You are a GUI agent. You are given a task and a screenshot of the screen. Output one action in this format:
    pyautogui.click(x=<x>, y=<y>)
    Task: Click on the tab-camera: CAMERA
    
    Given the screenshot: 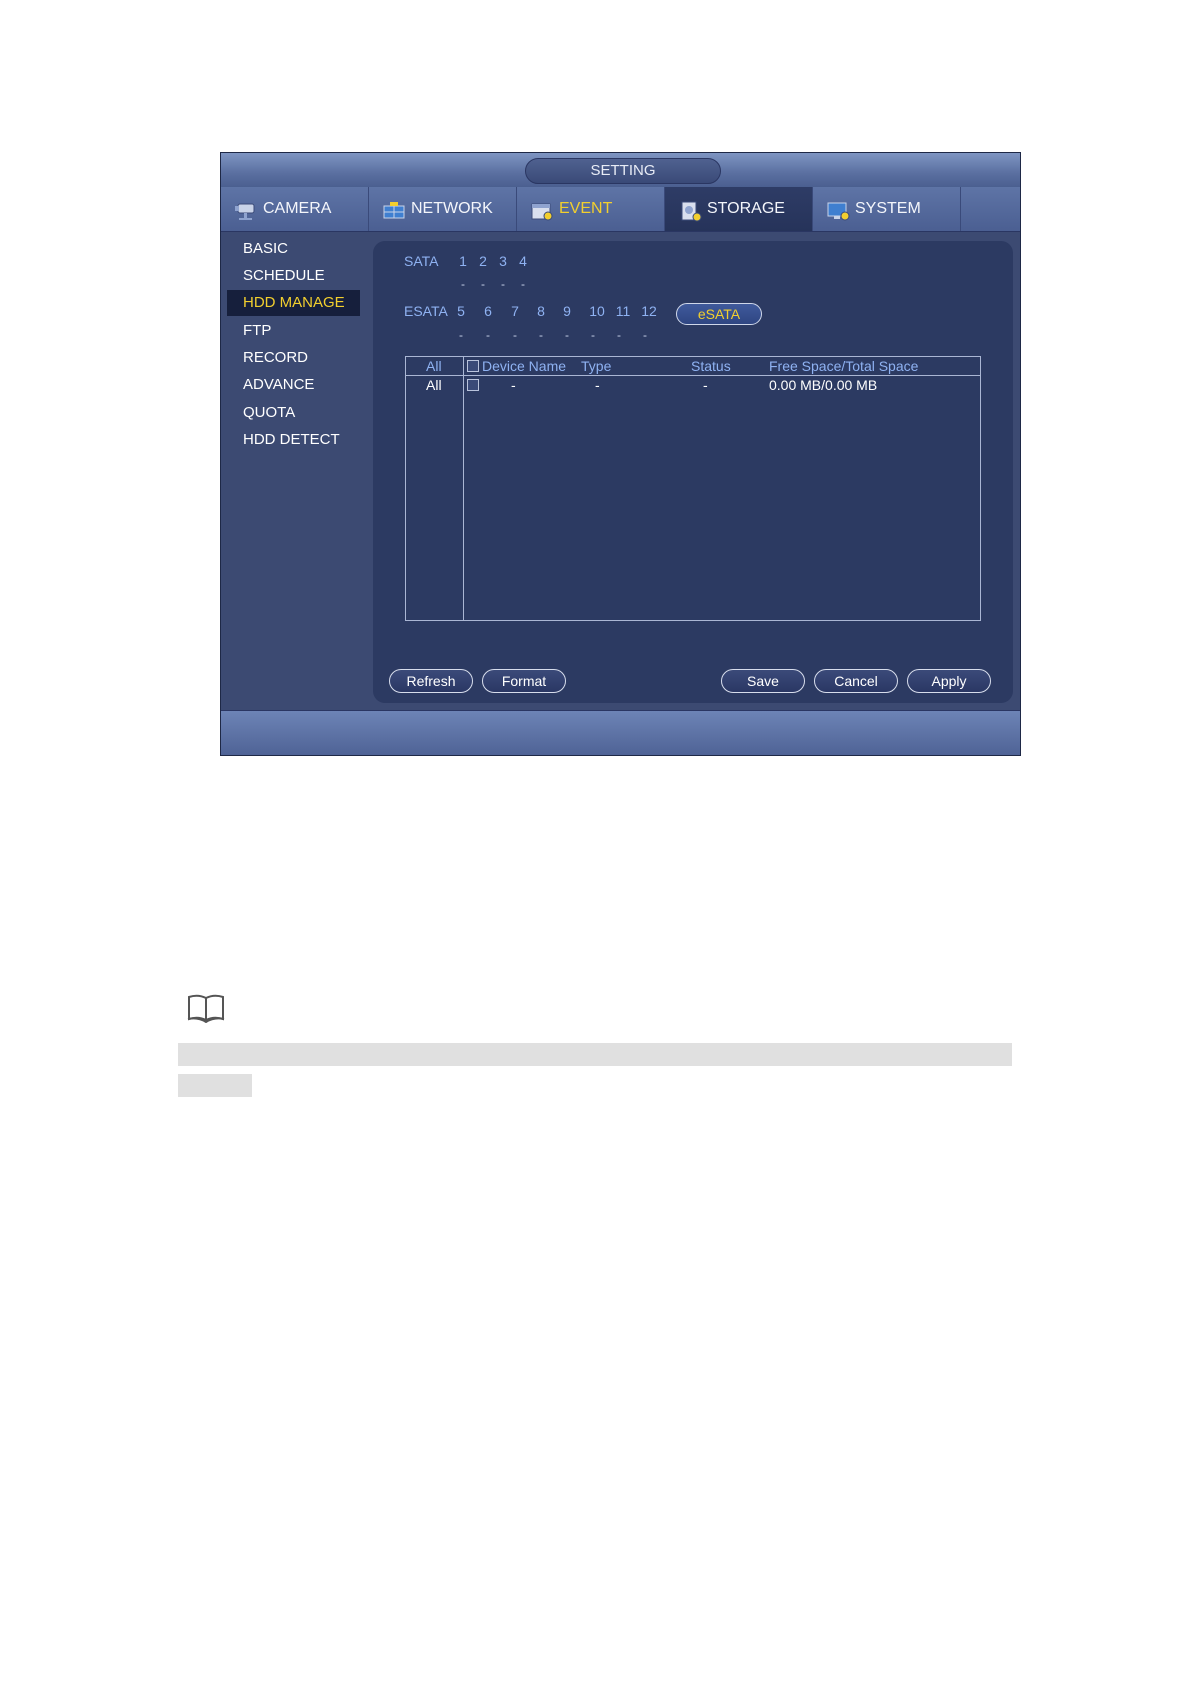 What is the action you would take?
    pyautogui.click(x=295, y=209)
    